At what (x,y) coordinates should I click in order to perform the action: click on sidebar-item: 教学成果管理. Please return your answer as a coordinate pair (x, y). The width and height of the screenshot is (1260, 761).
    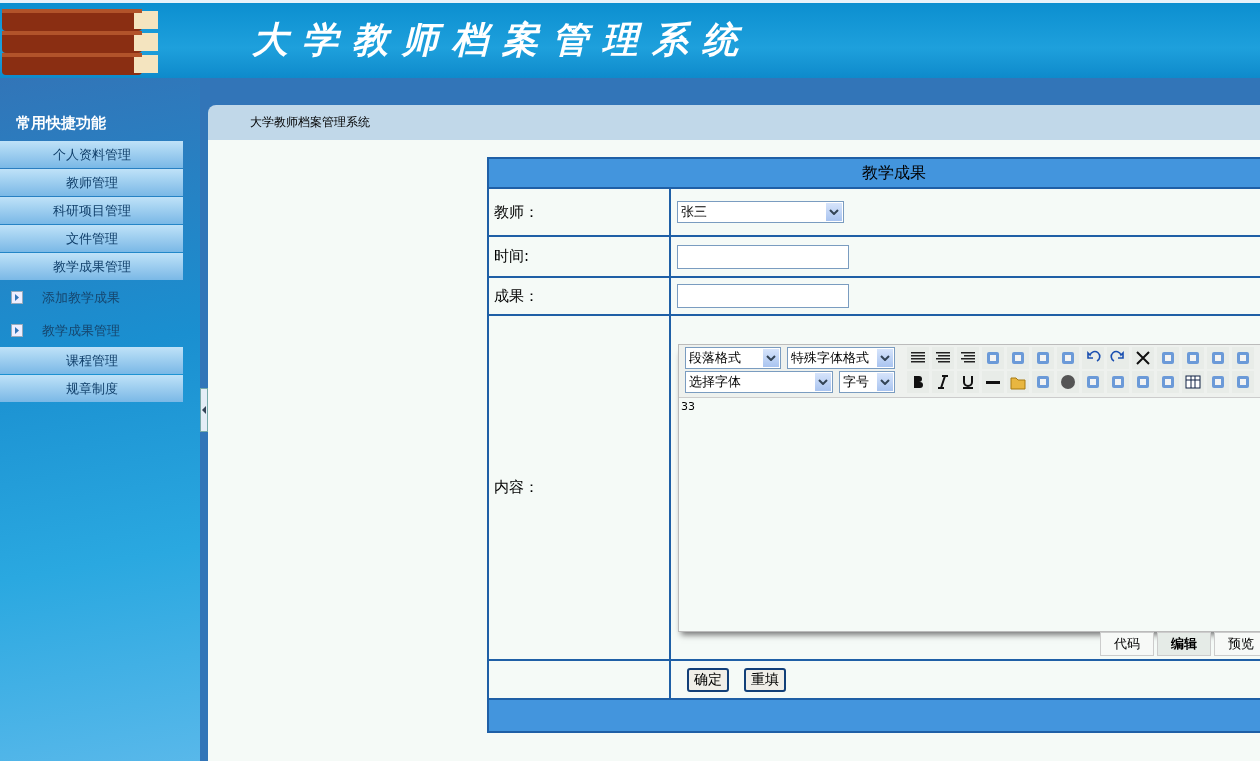
    Looking at the image, I should click on (91, 266).